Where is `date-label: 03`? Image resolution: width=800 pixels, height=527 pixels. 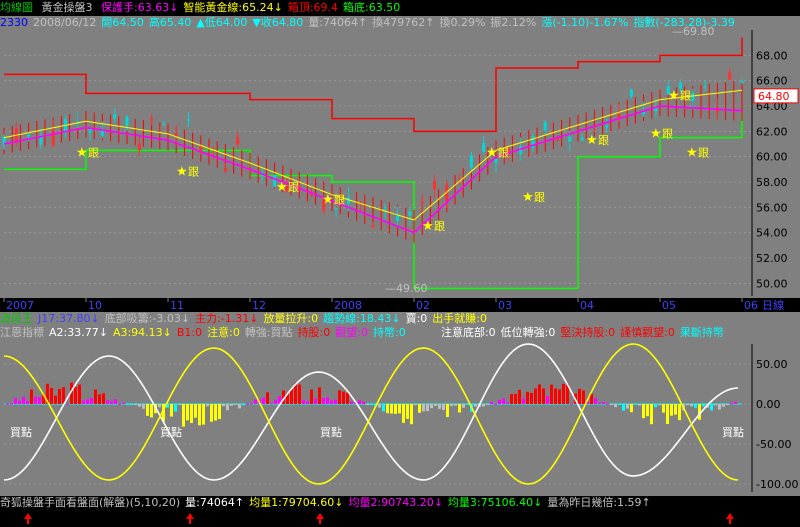 date-label: 03 is located at coordinates (505, 305).